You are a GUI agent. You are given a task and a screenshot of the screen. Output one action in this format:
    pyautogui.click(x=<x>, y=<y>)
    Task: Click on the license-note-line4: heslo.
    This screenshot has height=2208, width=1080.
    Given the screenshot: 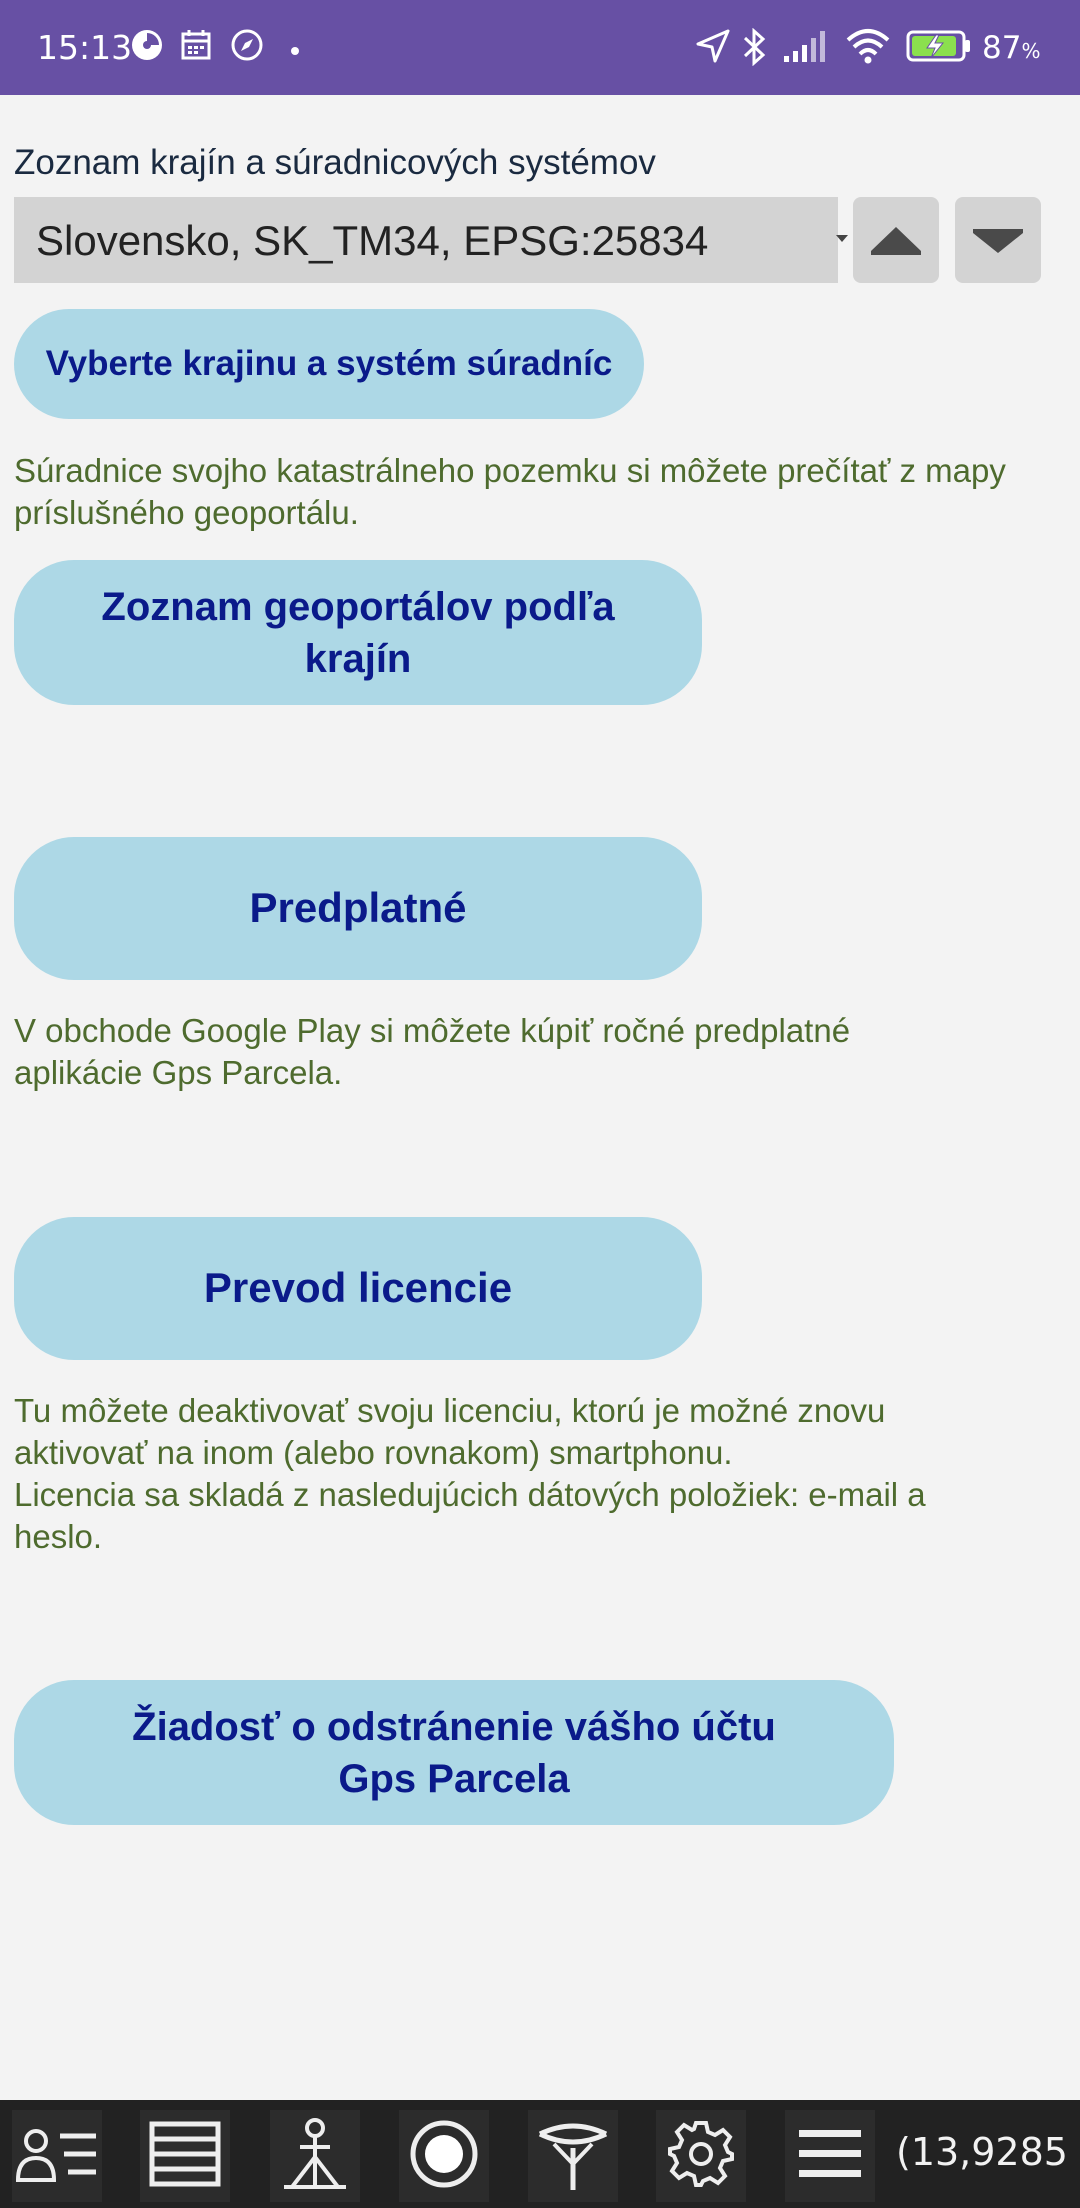 What is the action you would take?
    pyautogui.click(x=58, y=1536)
    